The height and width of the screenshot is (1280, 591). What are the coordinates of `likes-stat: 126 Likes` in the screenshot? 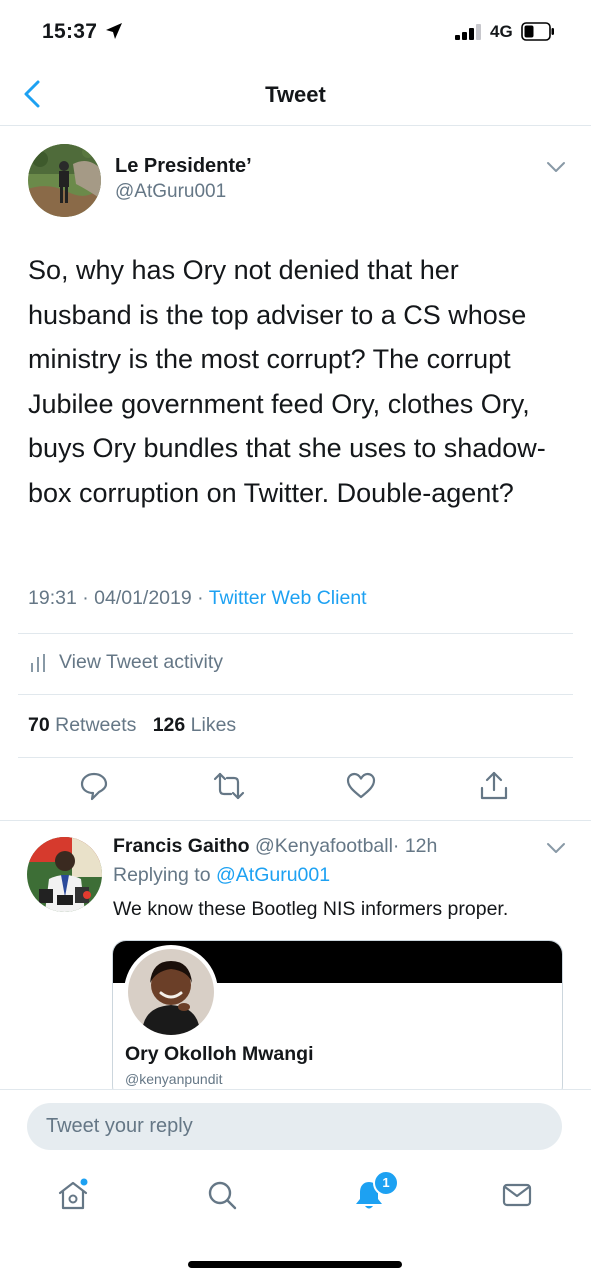 It's located at (195, 725).